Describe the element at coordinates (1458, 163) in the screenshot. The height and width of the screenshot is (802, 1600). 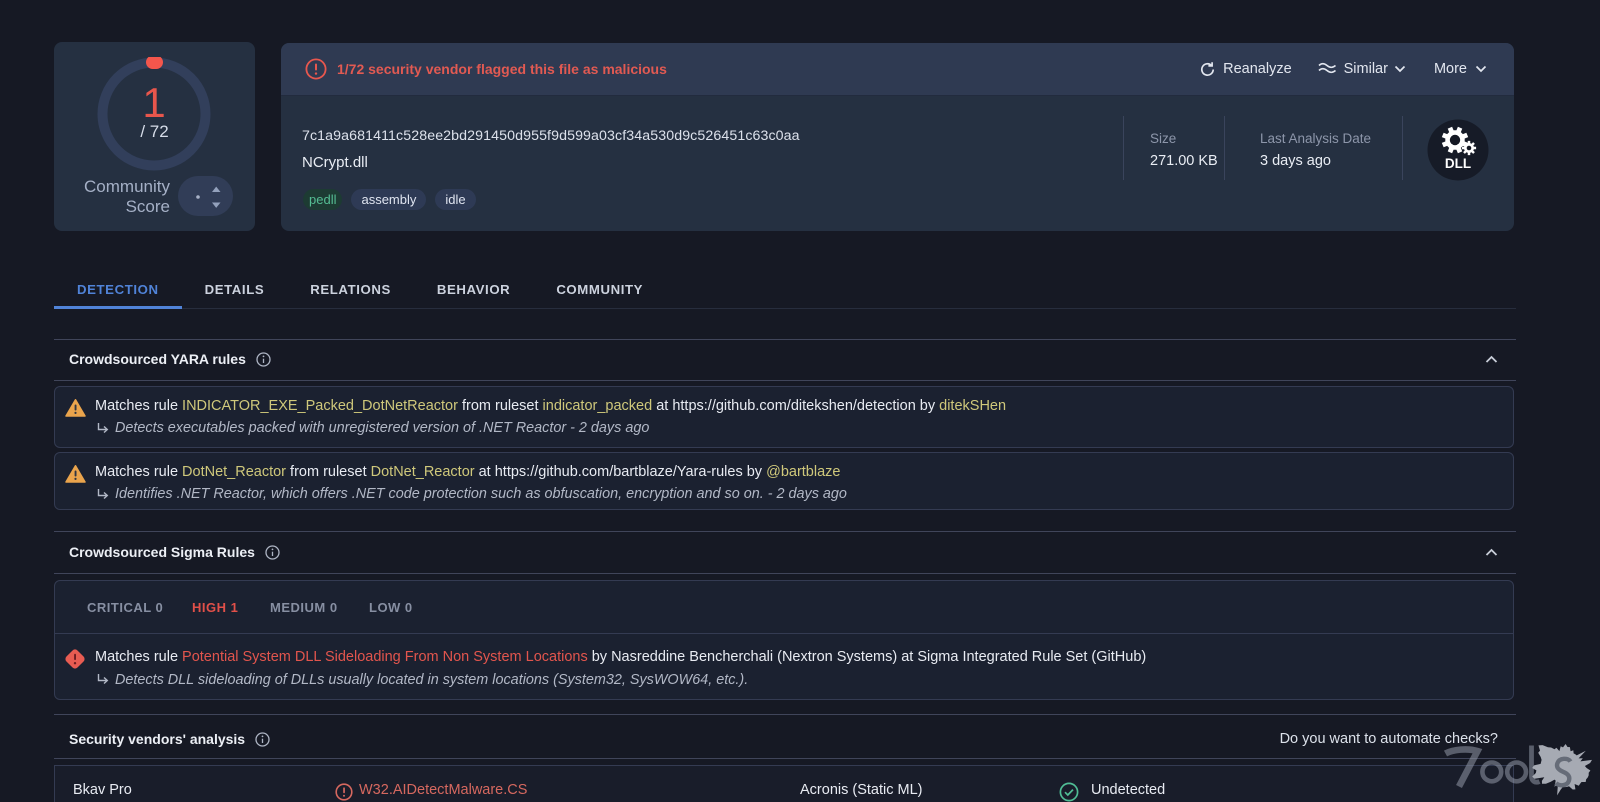
I see `svg-text: DLL` at that location.